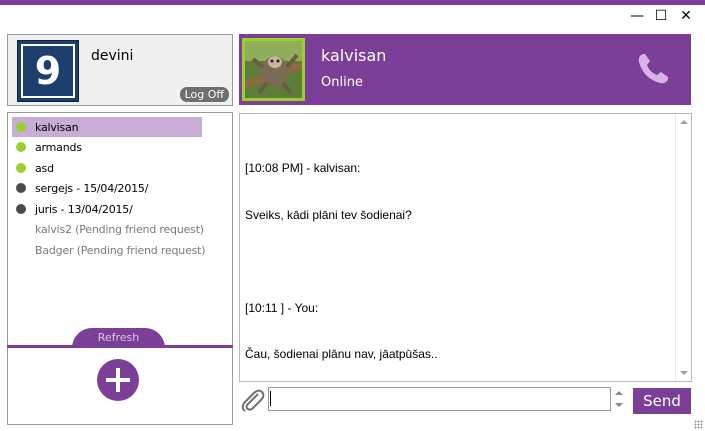 The width and height of the screenshot is (705, 431). What do you see at coordinates (439, 399) in the screenshot?
I see `message-input` at bounding box center [439, 399].